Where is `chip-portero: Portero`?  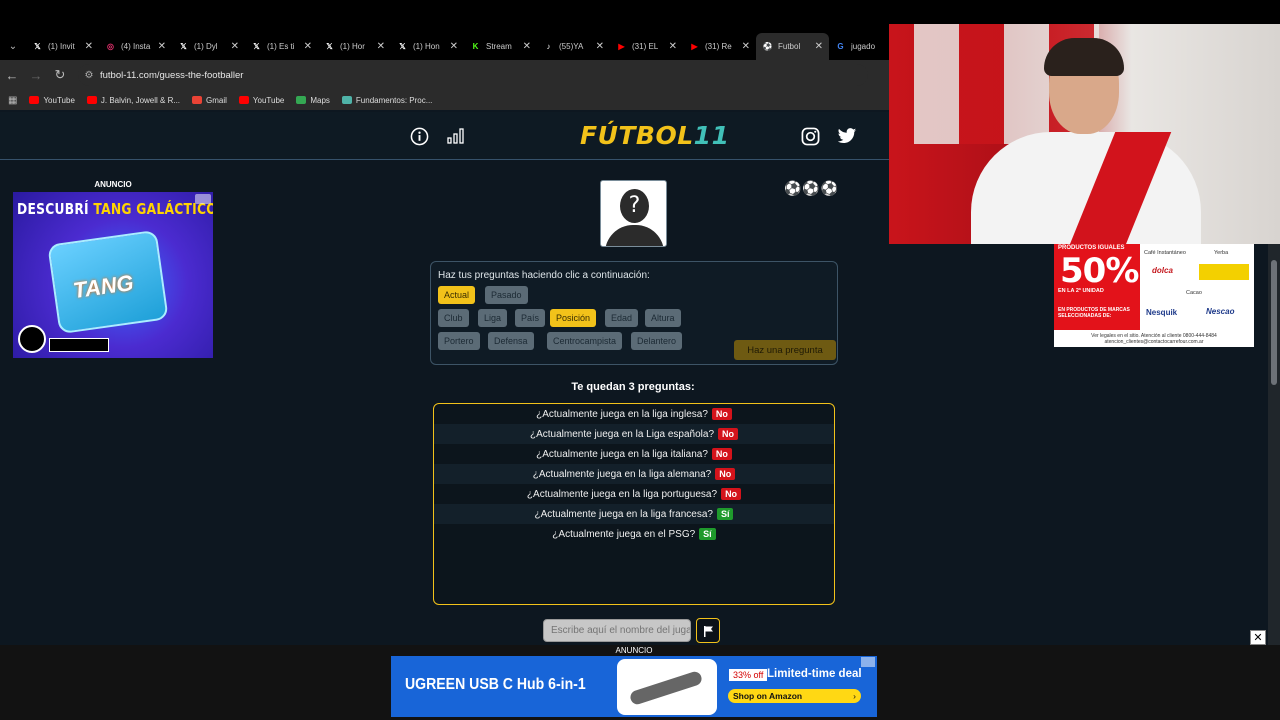 chip-portero: Portero is located at coordinates (459, 341).